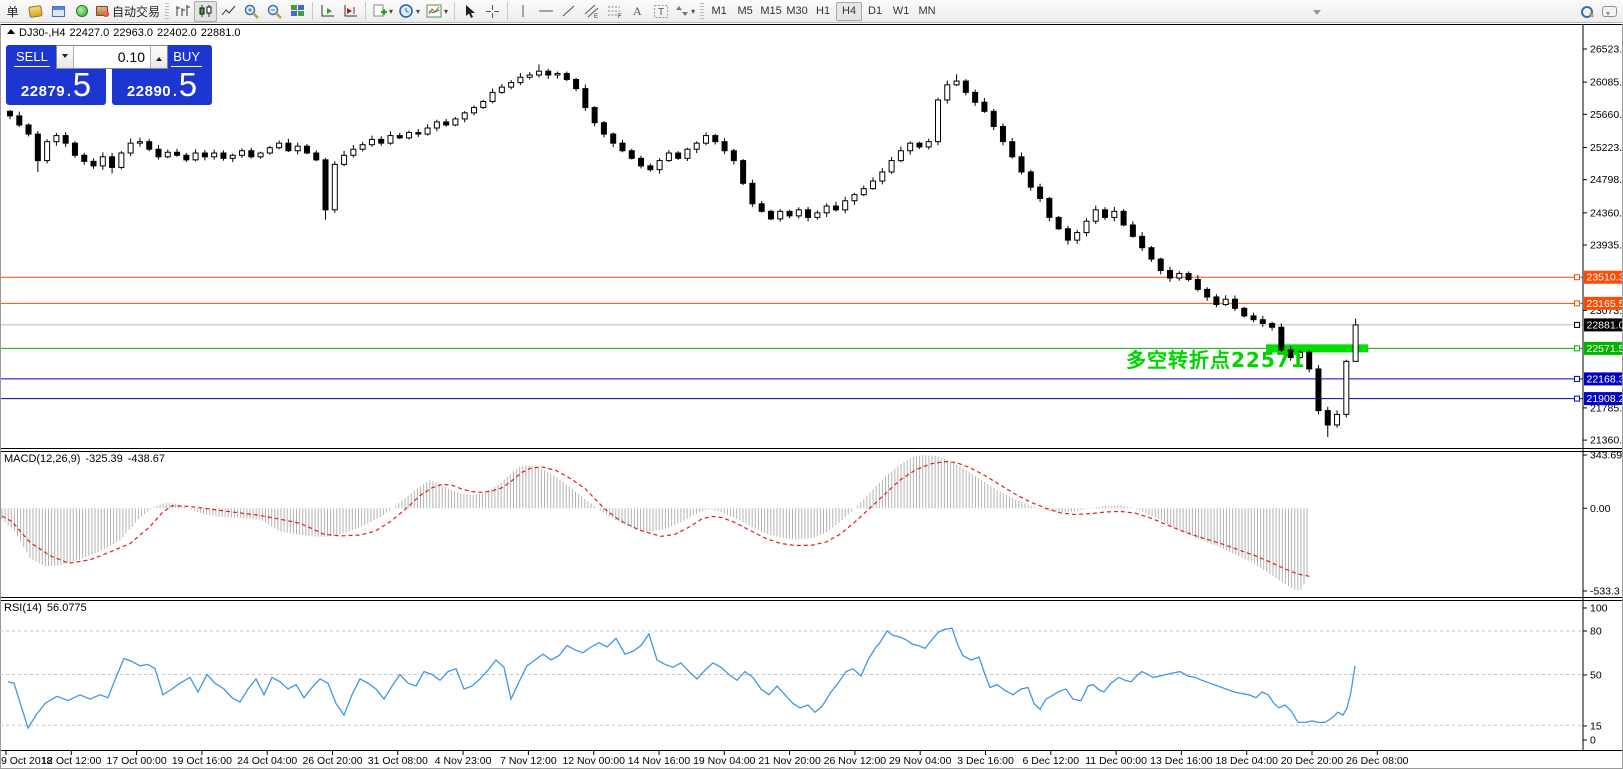 Image resolution: width=1623 pixels, height=769 pixels. I want to click on rsi-axis-label: 100, so click(1599, 609).